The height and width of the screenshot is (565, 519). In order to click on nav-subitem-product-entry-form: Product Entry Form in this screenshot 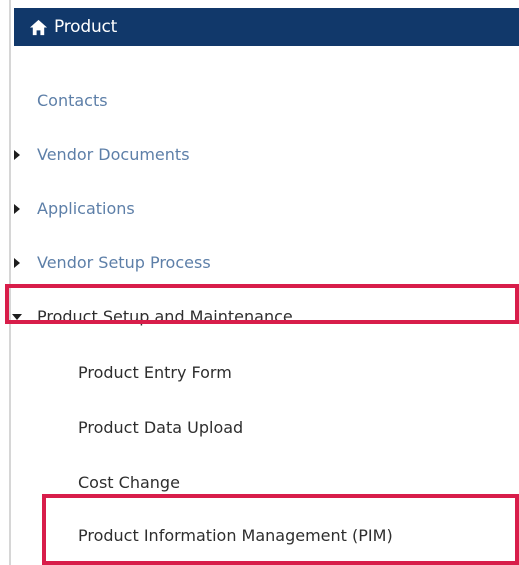, I will do `click(155, 373)`.